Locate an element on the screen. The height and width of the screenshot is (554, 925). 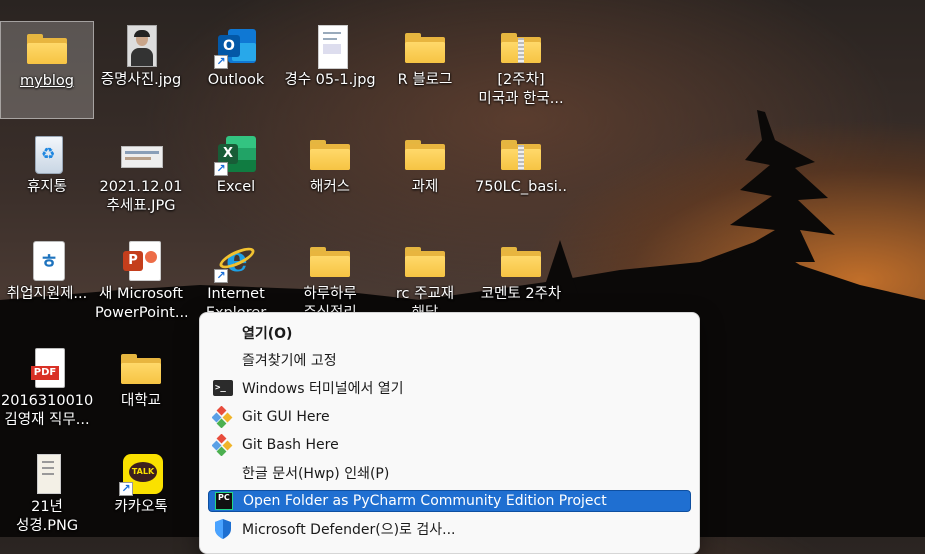
kakaotalk-icon: TALK ↗ is located at coordinates (141, 474).